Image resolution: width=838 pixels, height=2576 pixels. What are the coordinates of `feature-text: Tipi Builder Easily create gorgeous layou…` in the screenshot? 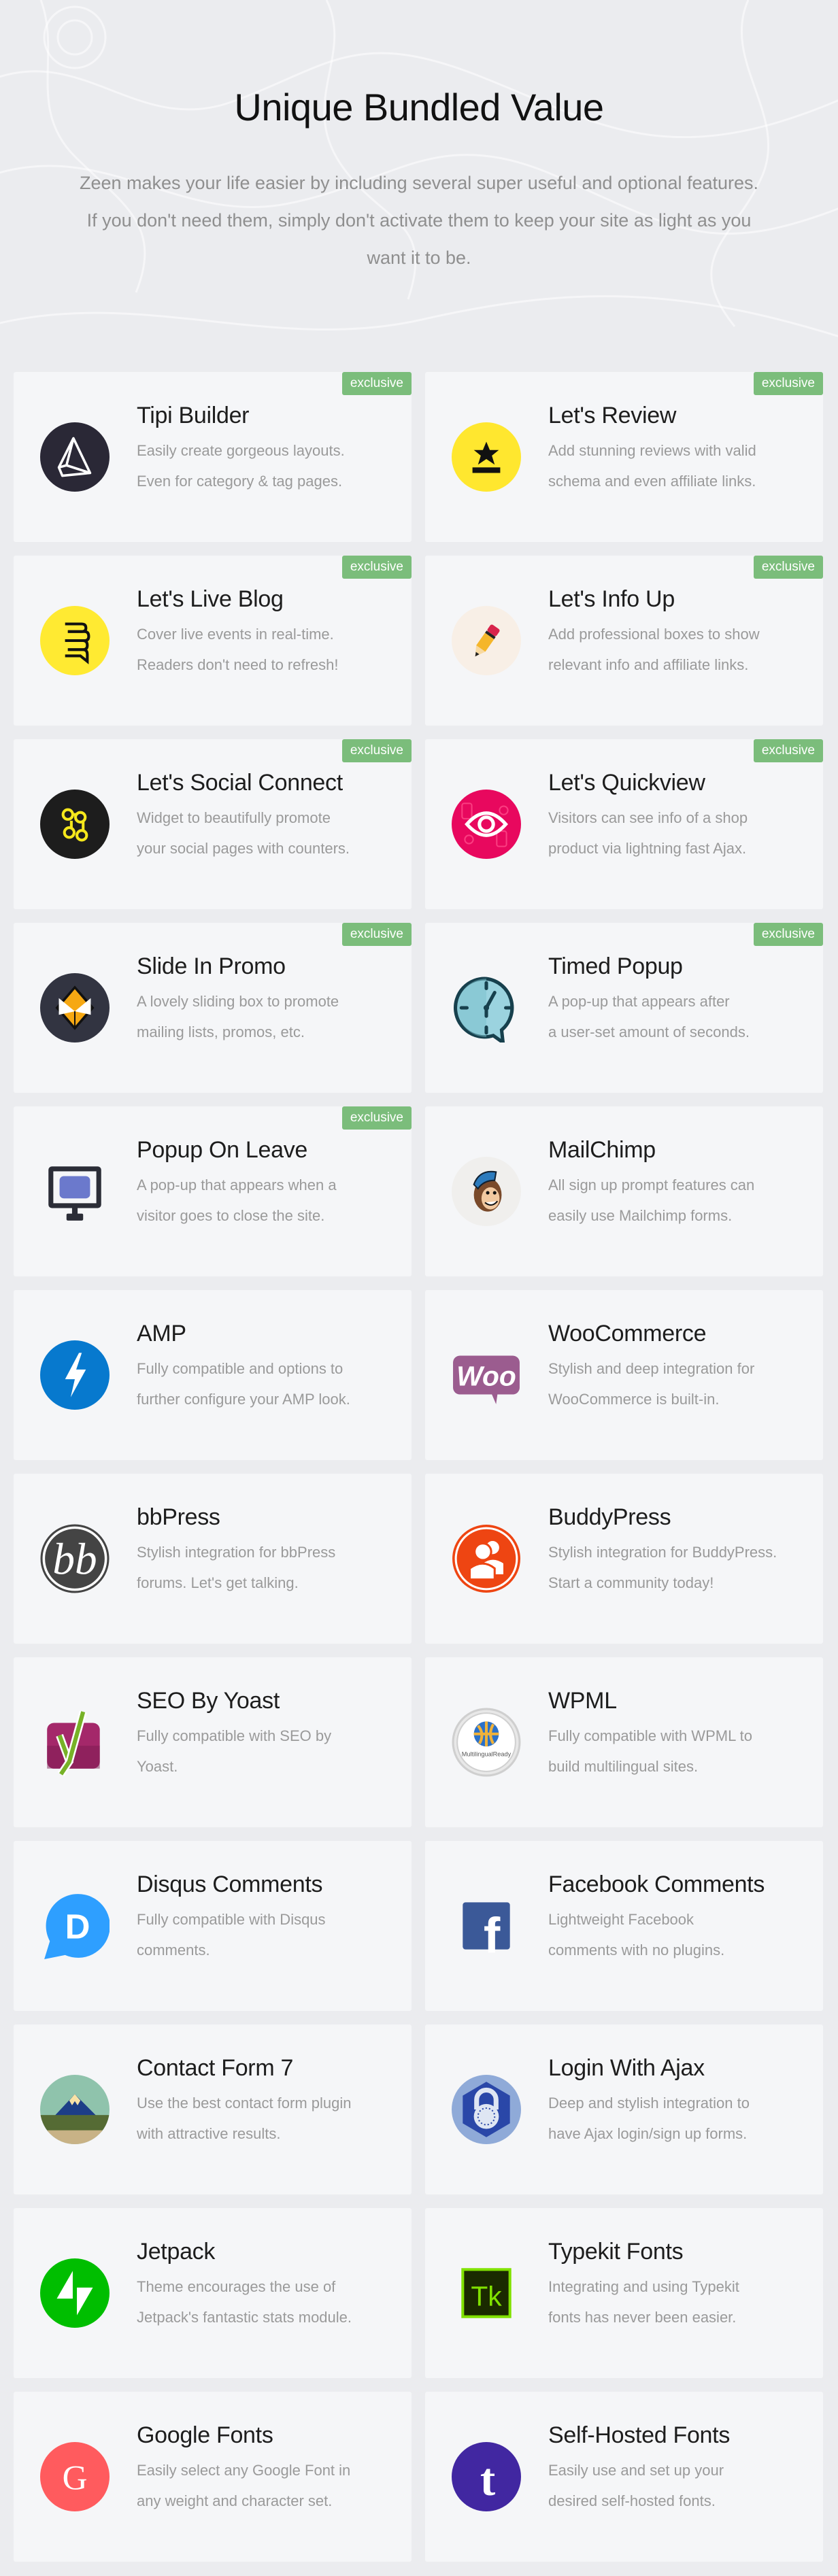 It's located at (270, 448).